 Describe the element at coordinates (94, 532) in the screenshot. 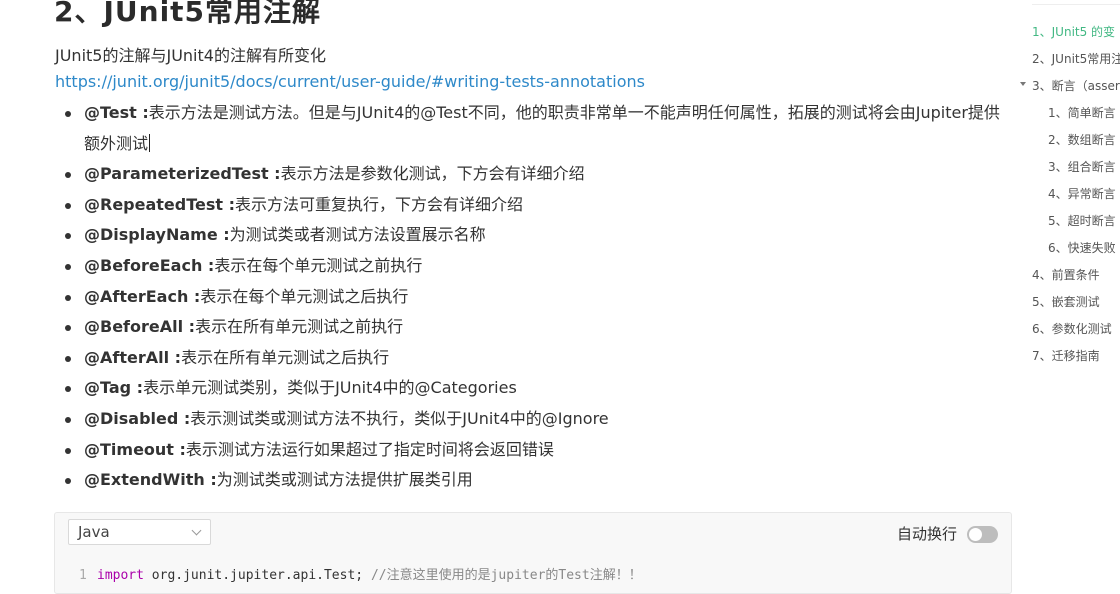

I see `language-value: Java` at that location.